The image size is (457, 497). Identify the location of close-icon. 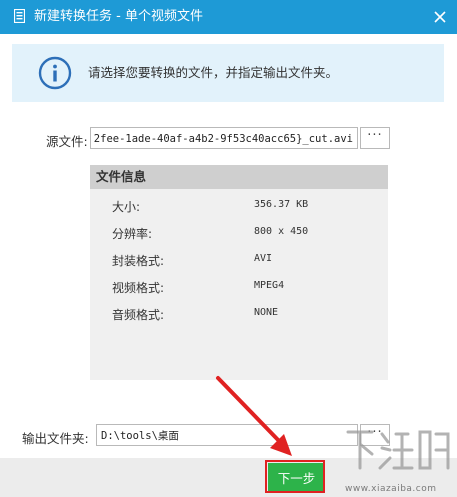
(440, 17).